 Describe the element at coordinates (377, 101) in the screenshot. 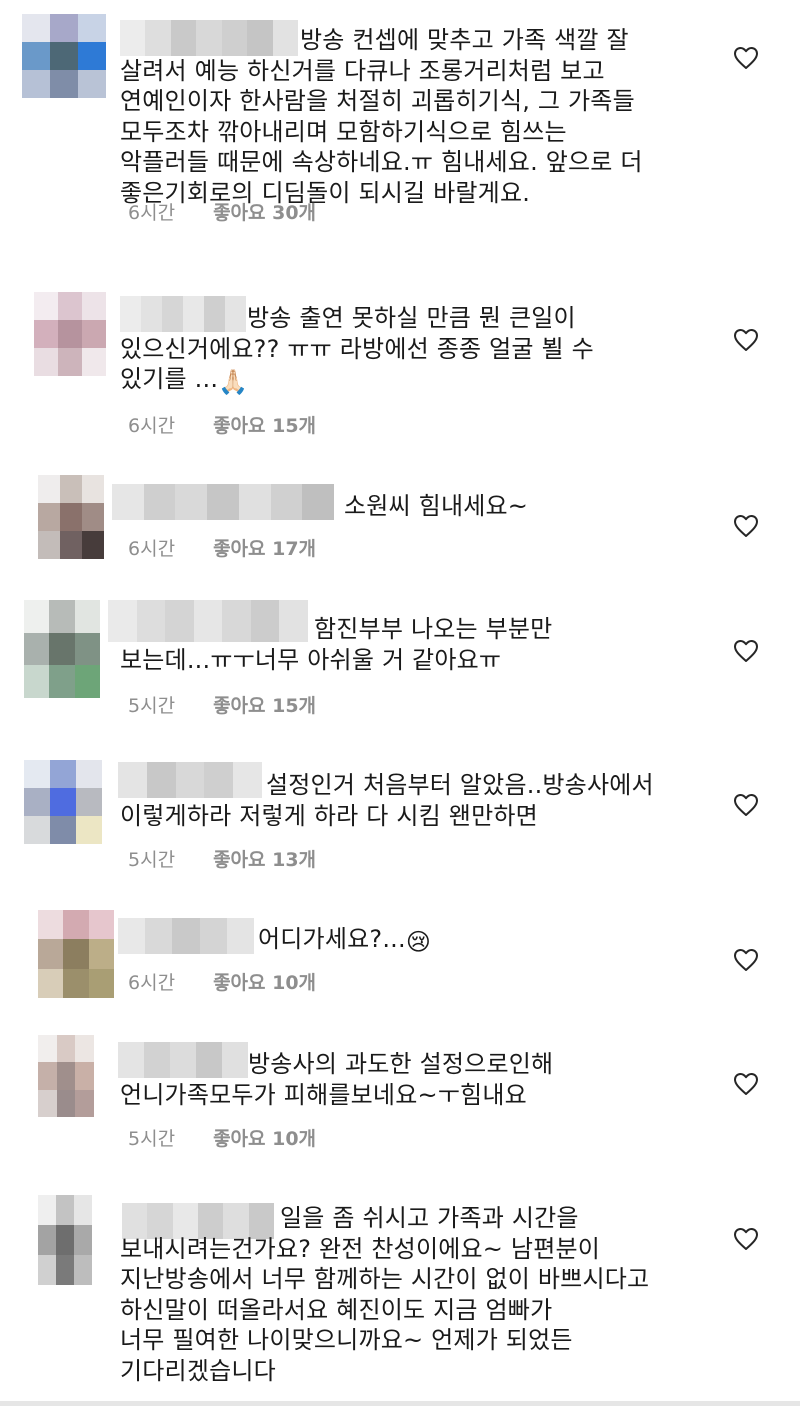

I see `comment-text-line: 연예인이자 한사람을 처절히 괴롭히기식, 그 가족들` at that location.